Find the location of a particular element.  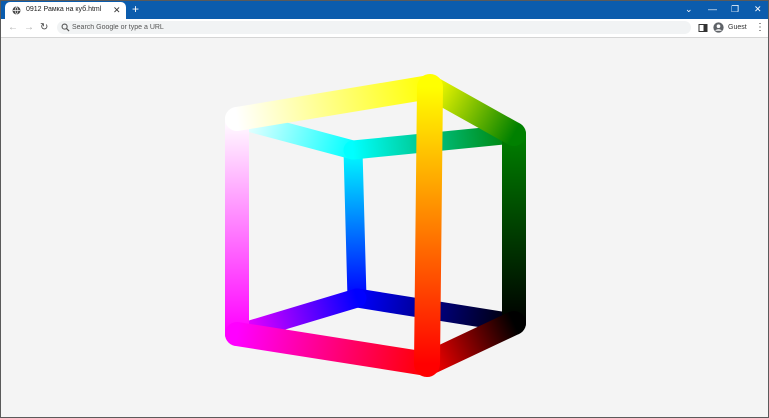

tab-close-icon: ✕ is located at coordinates (117, 10).